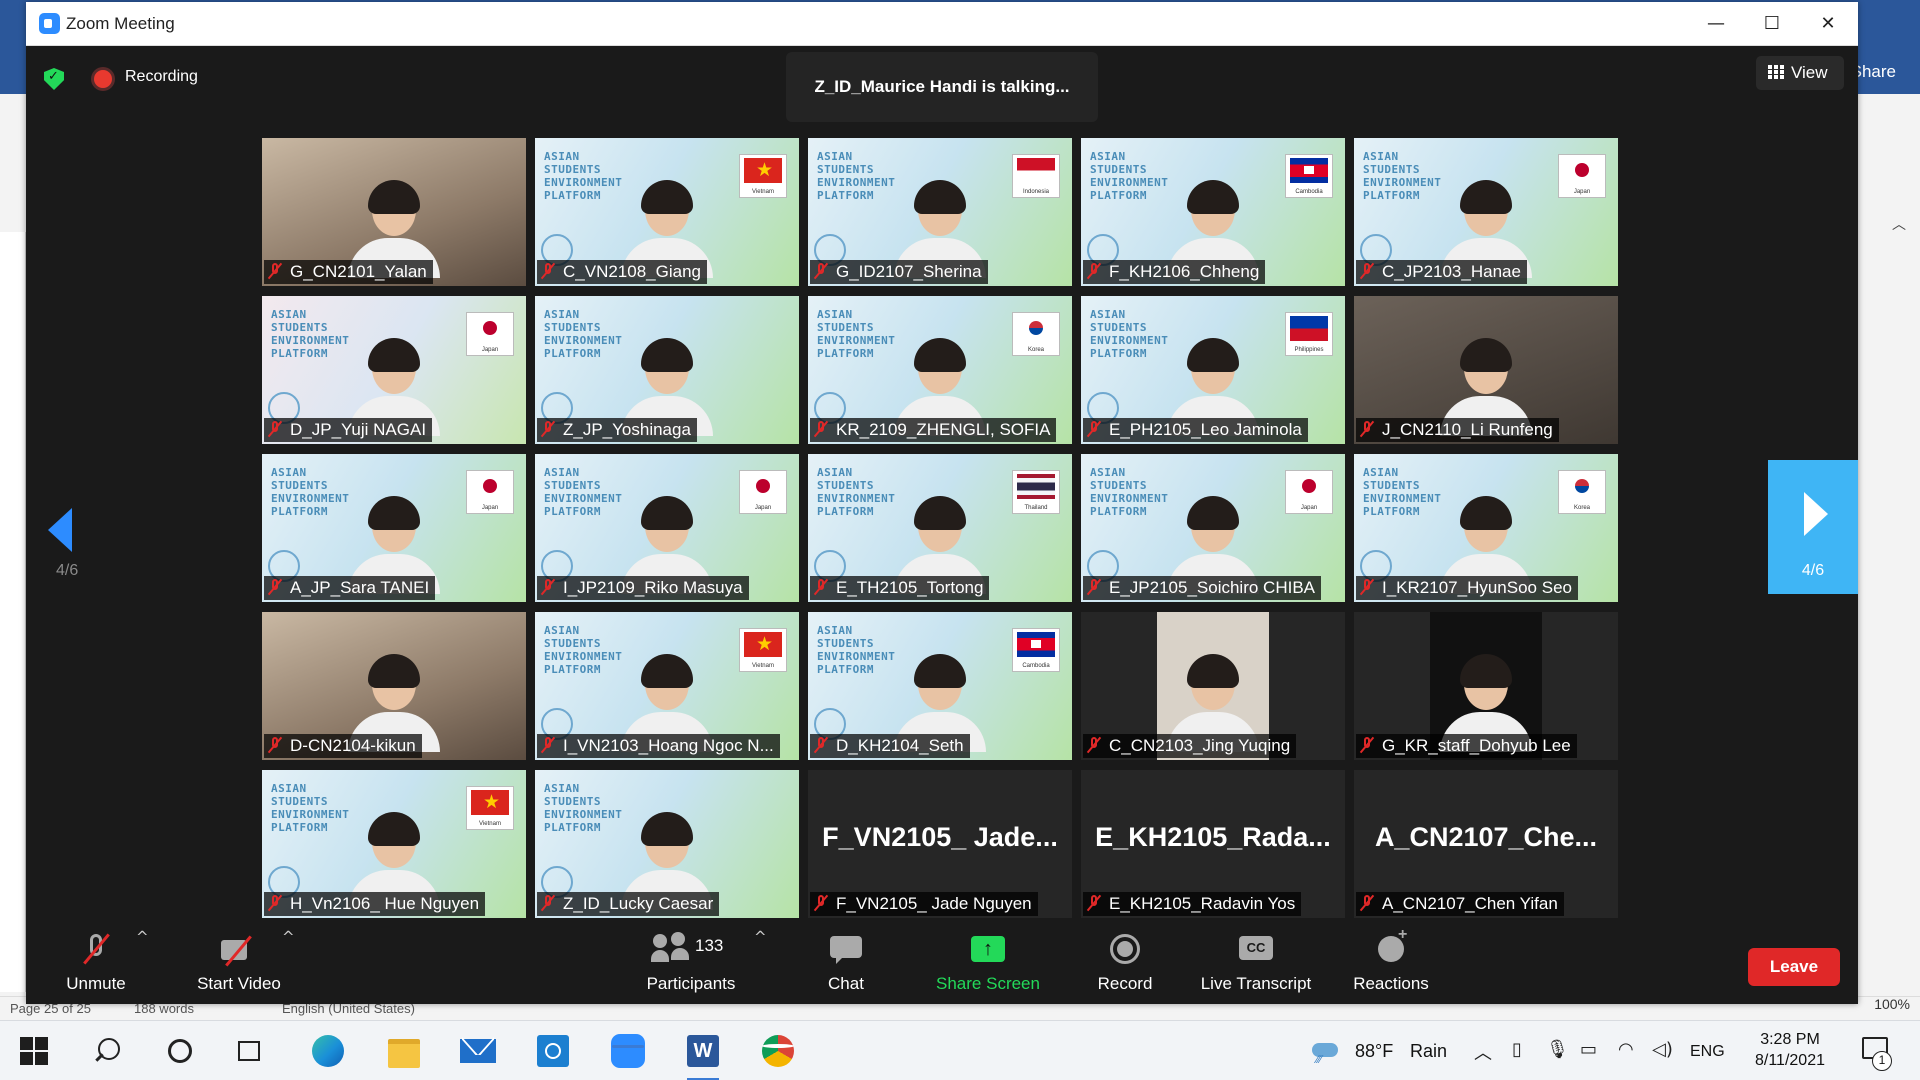 The width and height of the screenshot is (1920, 1080). I want to click on device-icon: ▯, so click(1517, 1049).